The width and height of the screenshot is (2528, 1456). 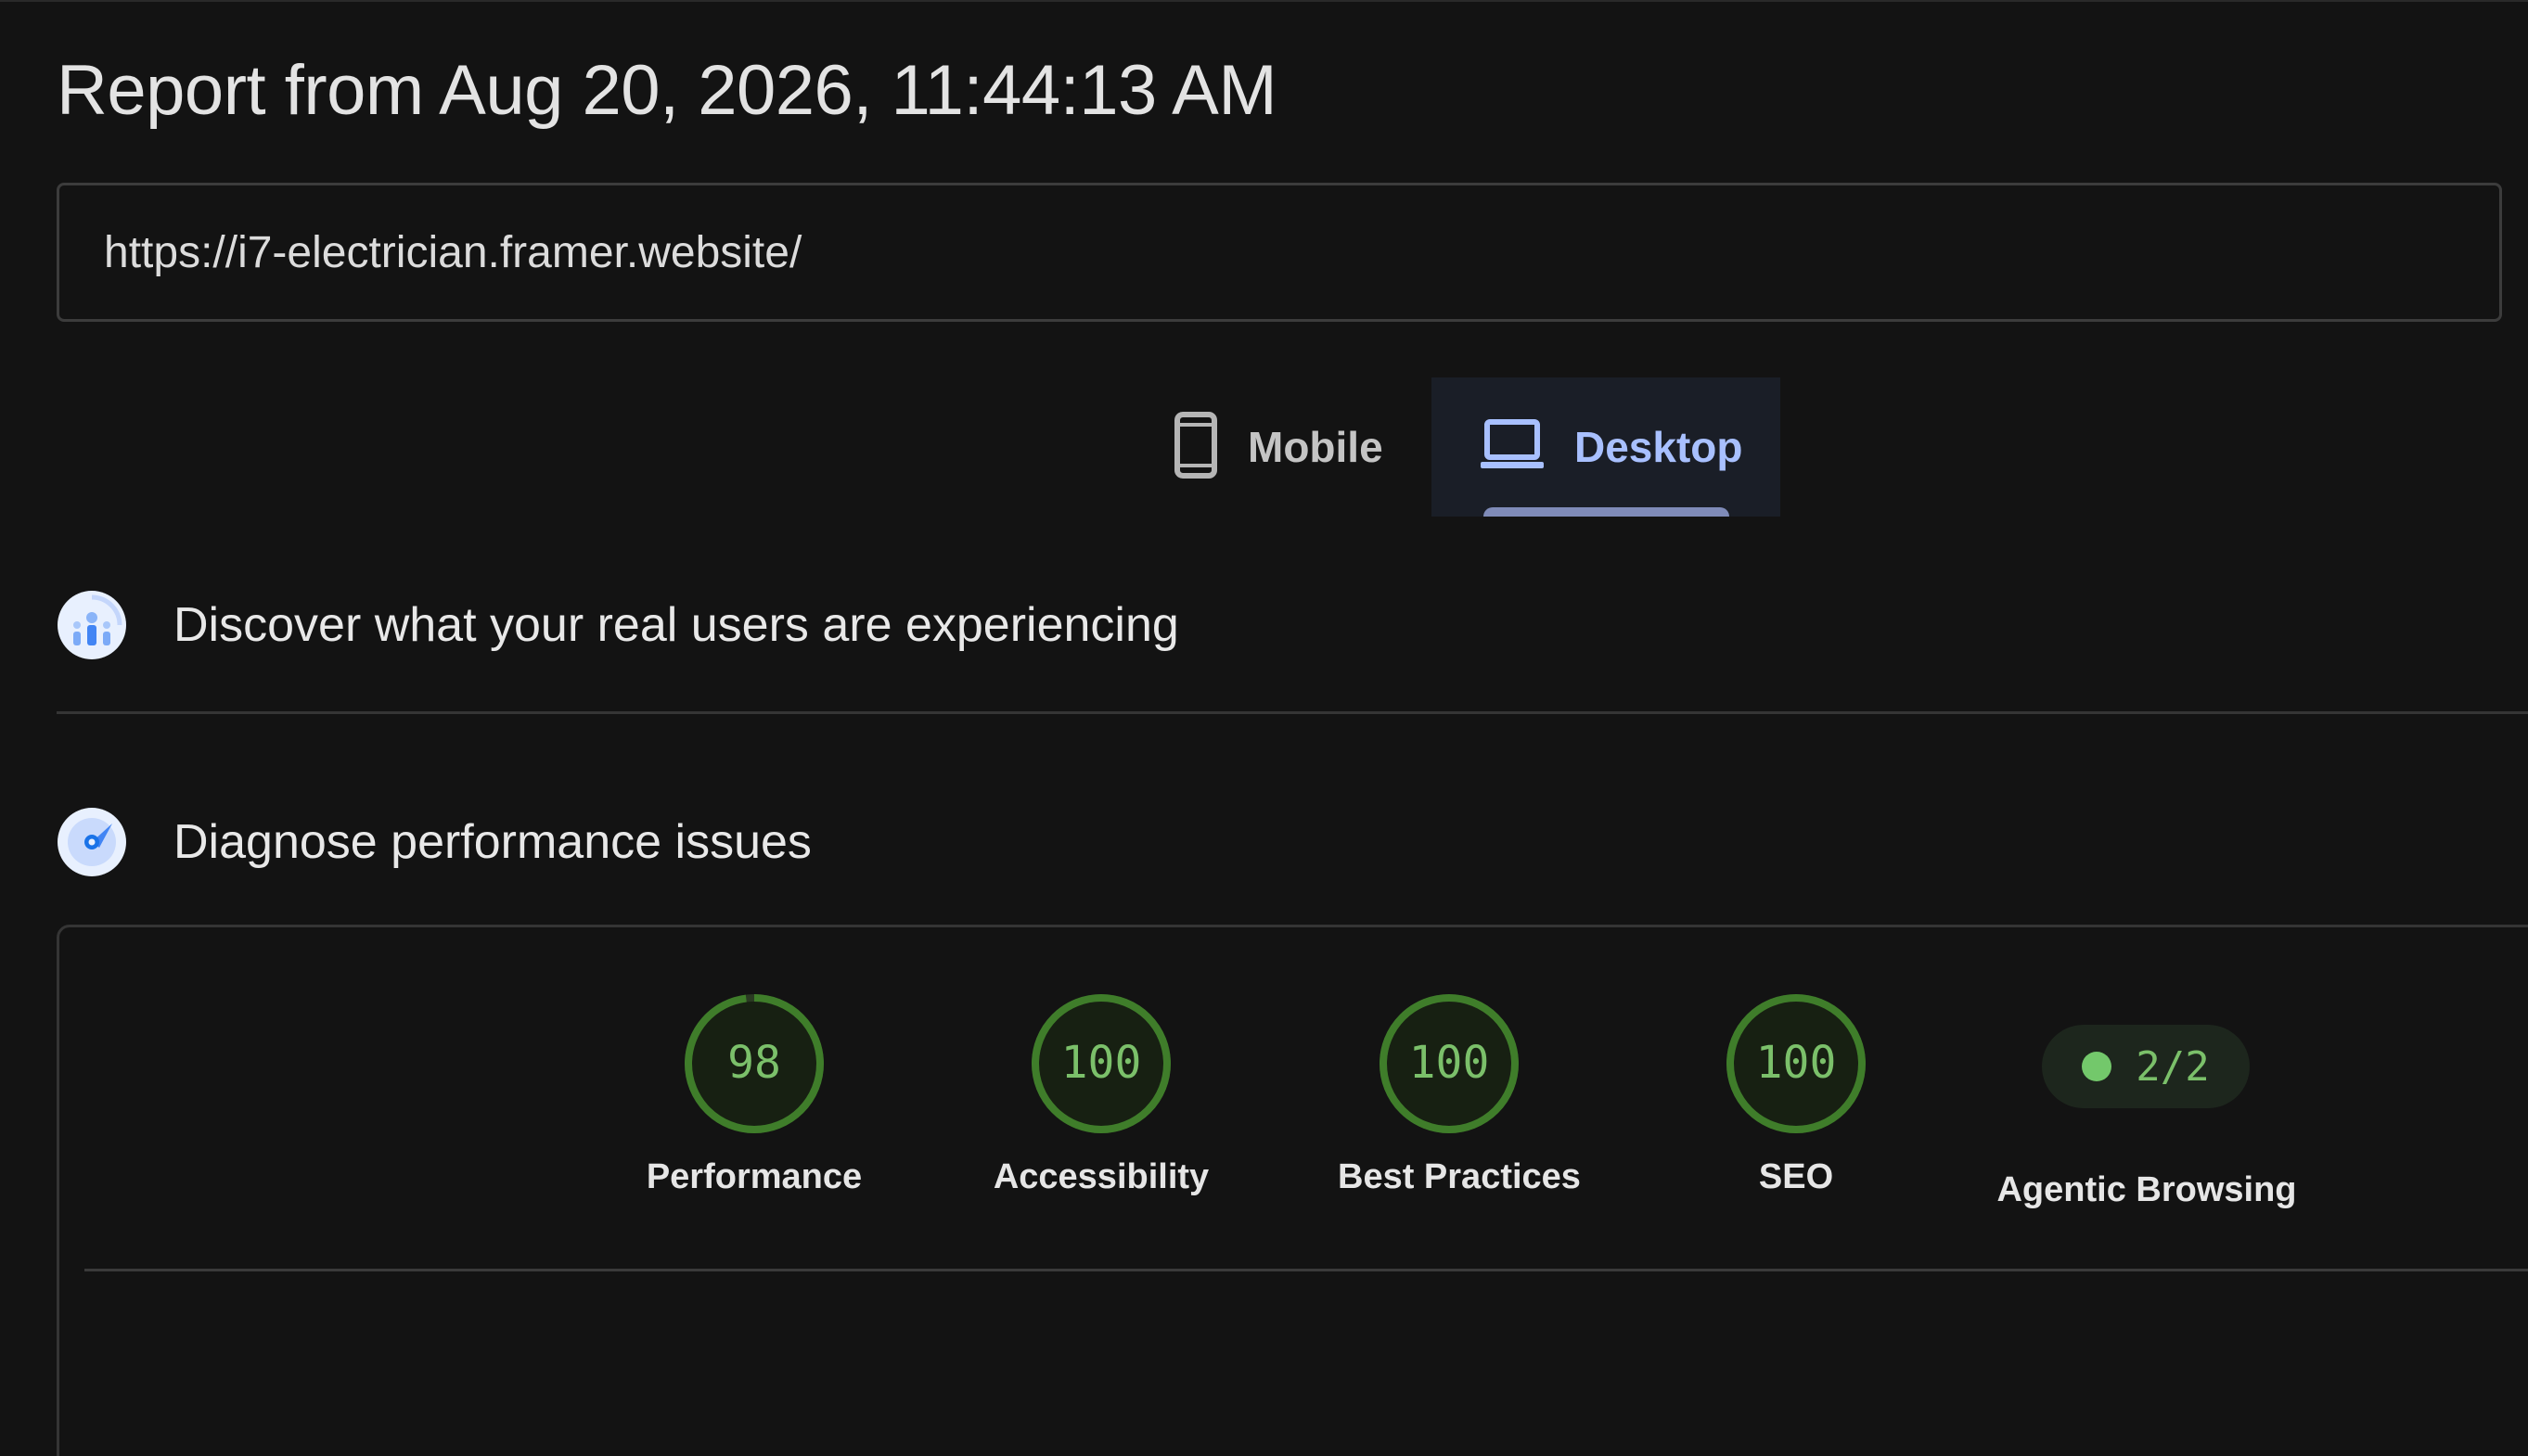 What do you see at coordinates (754, 1063) in the screenshot?
I see `performance-score: 98` at bounding box center [754, 1063].